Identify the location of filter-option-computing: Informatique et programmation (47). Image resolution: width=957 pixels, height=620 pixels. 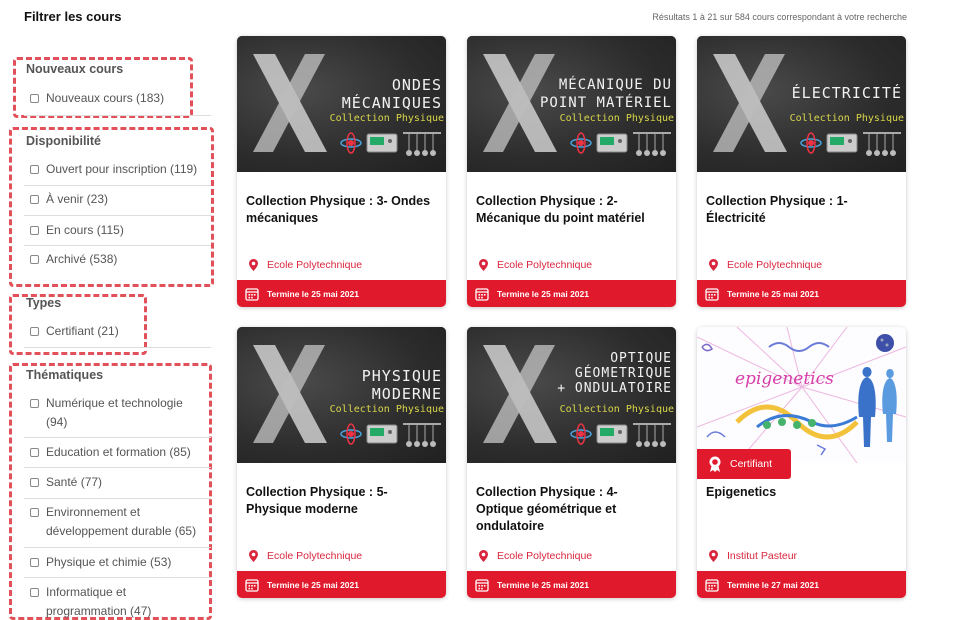
(105, 601).